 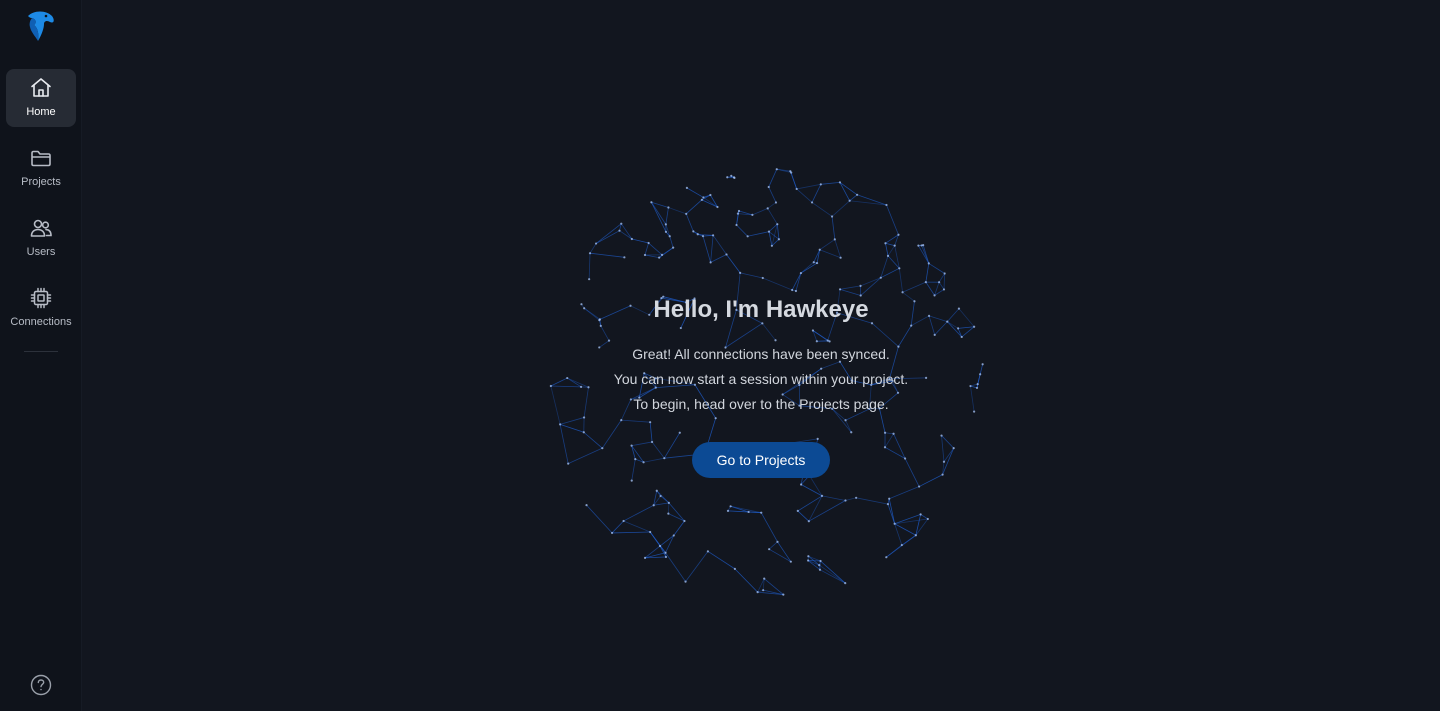 I want to click on go-to-projects-button: Go to Projects, so click(x=761, y=460).